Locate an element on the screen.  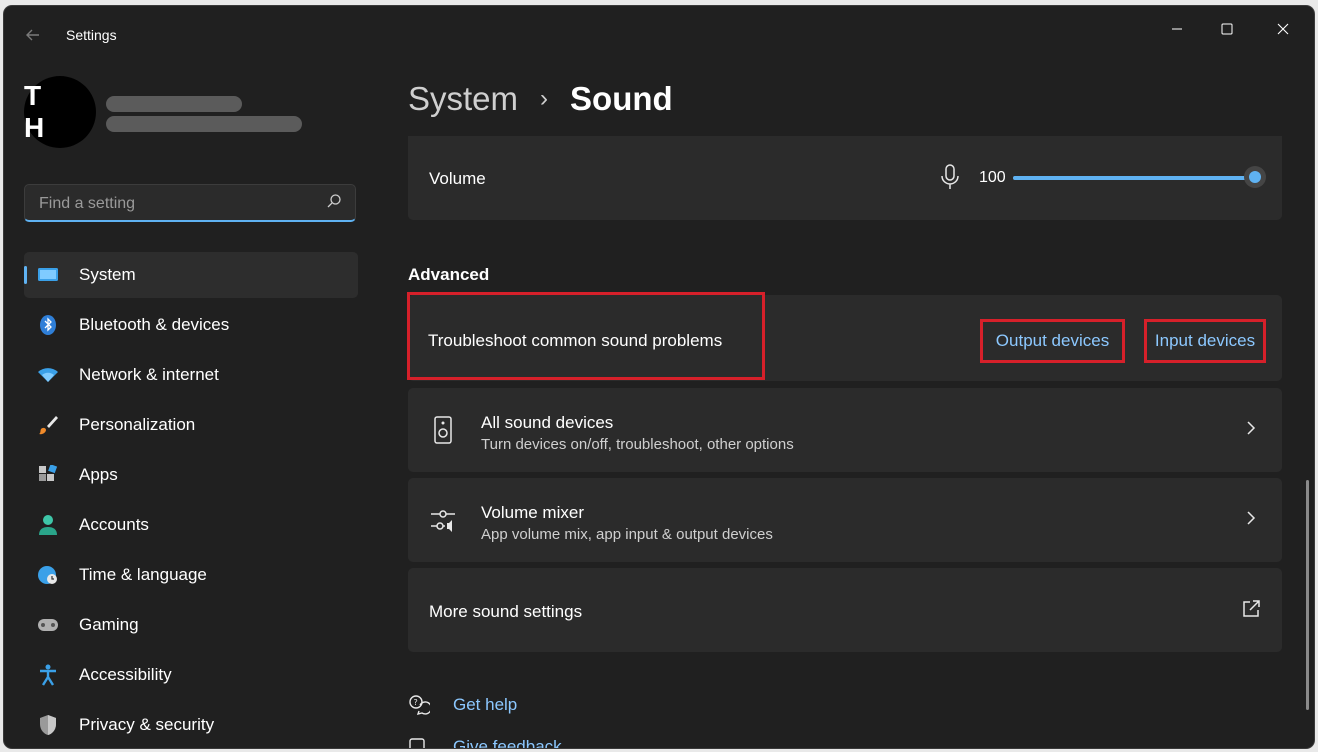
search-input is located at coordinates (179, 204).